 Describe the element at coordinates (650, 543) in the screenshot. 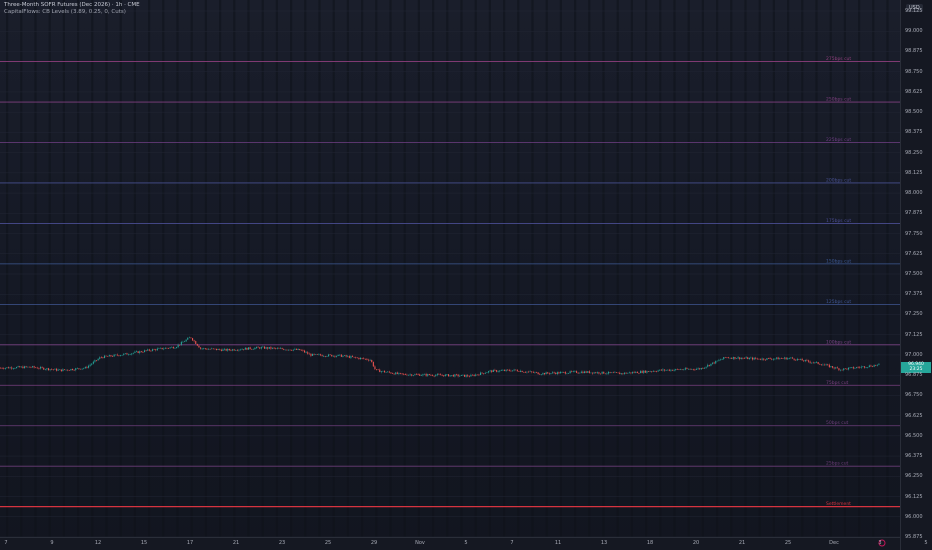

I see `time-tick-label: 18` at that location.